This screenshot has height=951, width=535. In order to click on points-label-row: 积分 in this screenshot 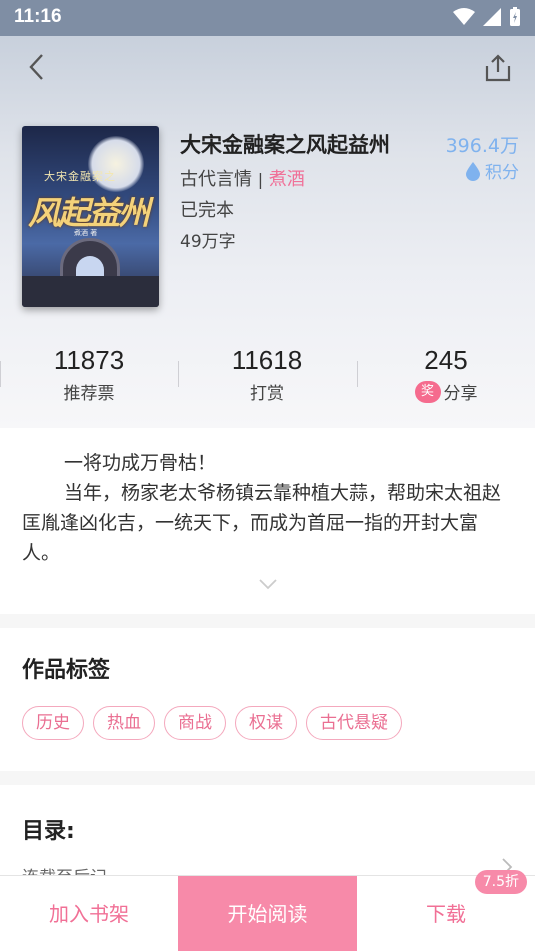, I will do `click(492, 170)`.